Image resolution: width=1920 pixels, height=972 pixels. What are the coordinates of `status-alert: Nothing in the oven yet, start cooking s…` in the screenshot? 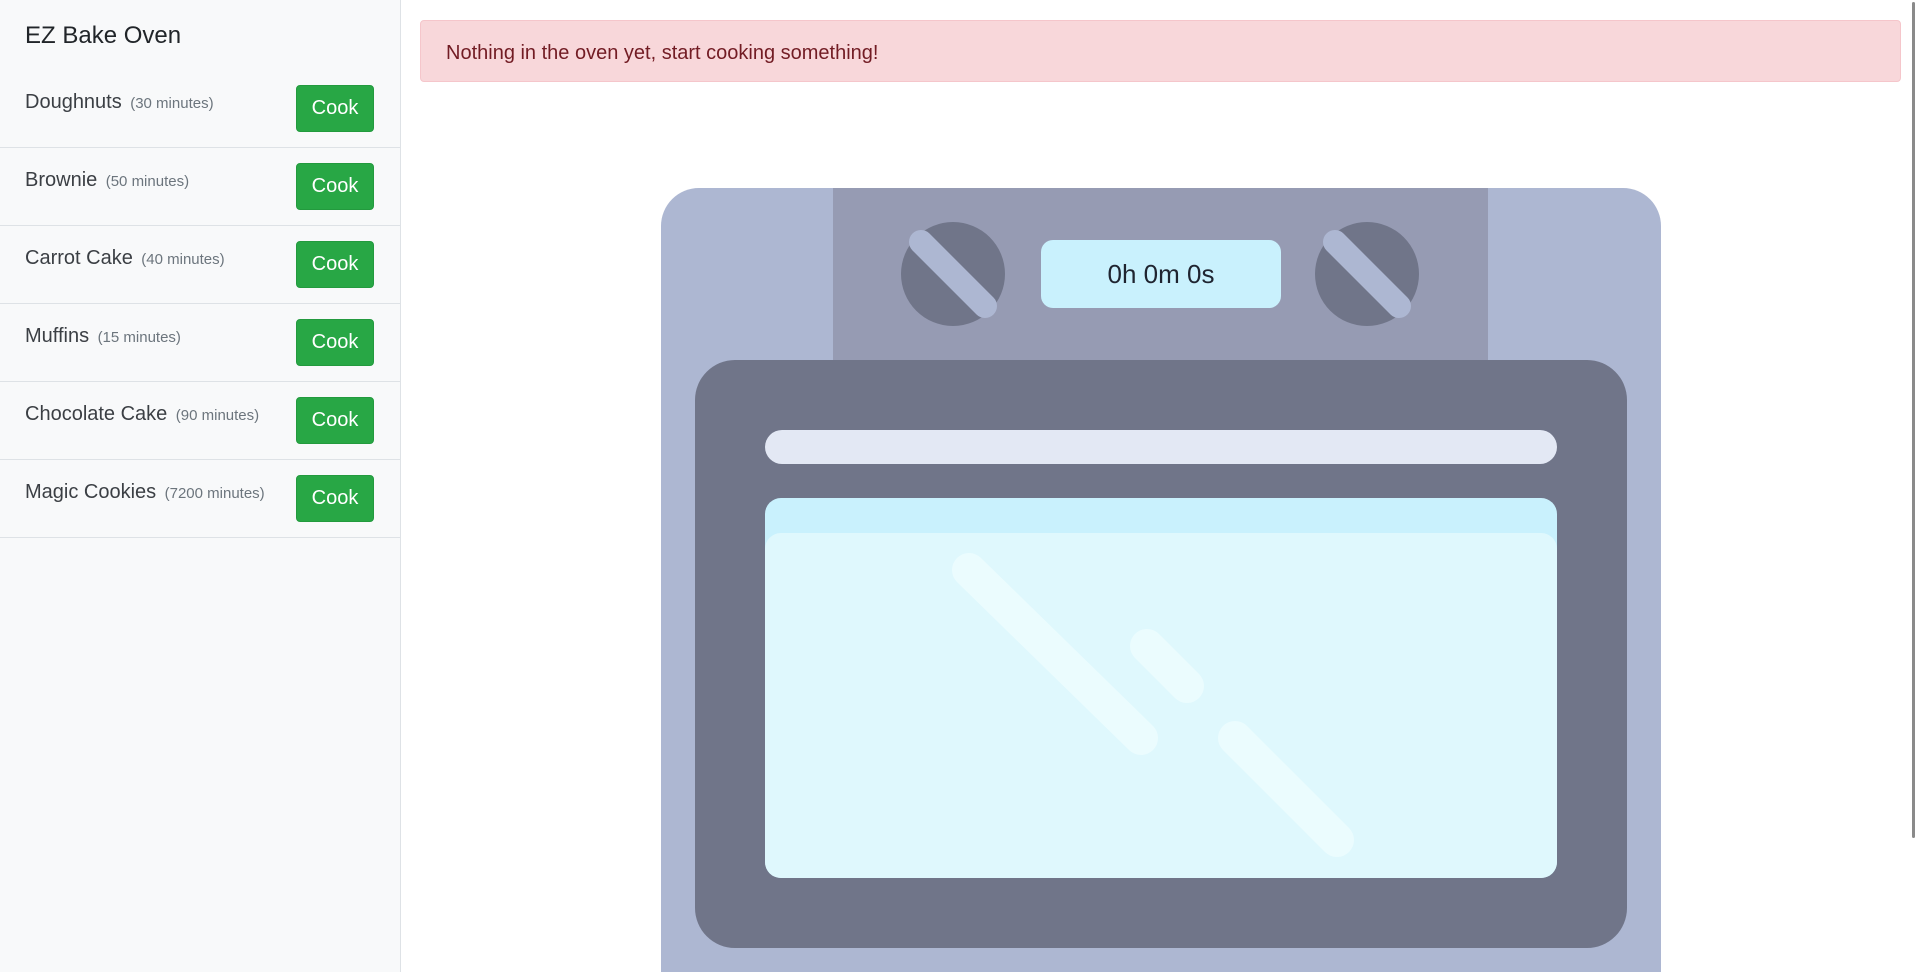 It's located at (1160, 51).